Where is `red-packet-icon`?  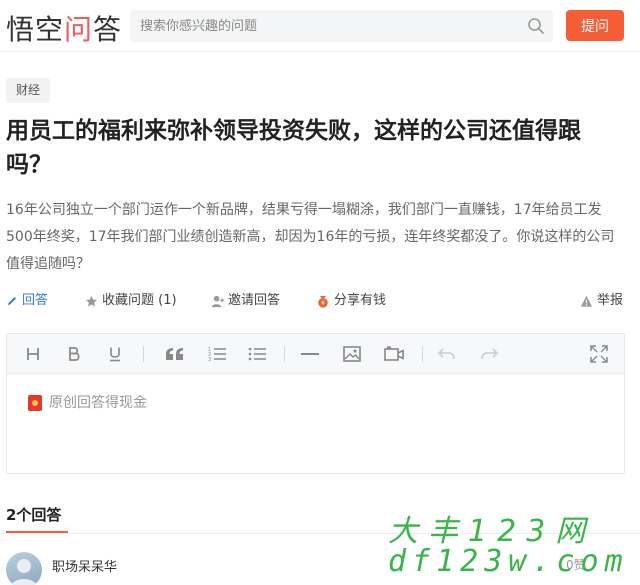
red-packet-icon is located at coordinates (35, 403).